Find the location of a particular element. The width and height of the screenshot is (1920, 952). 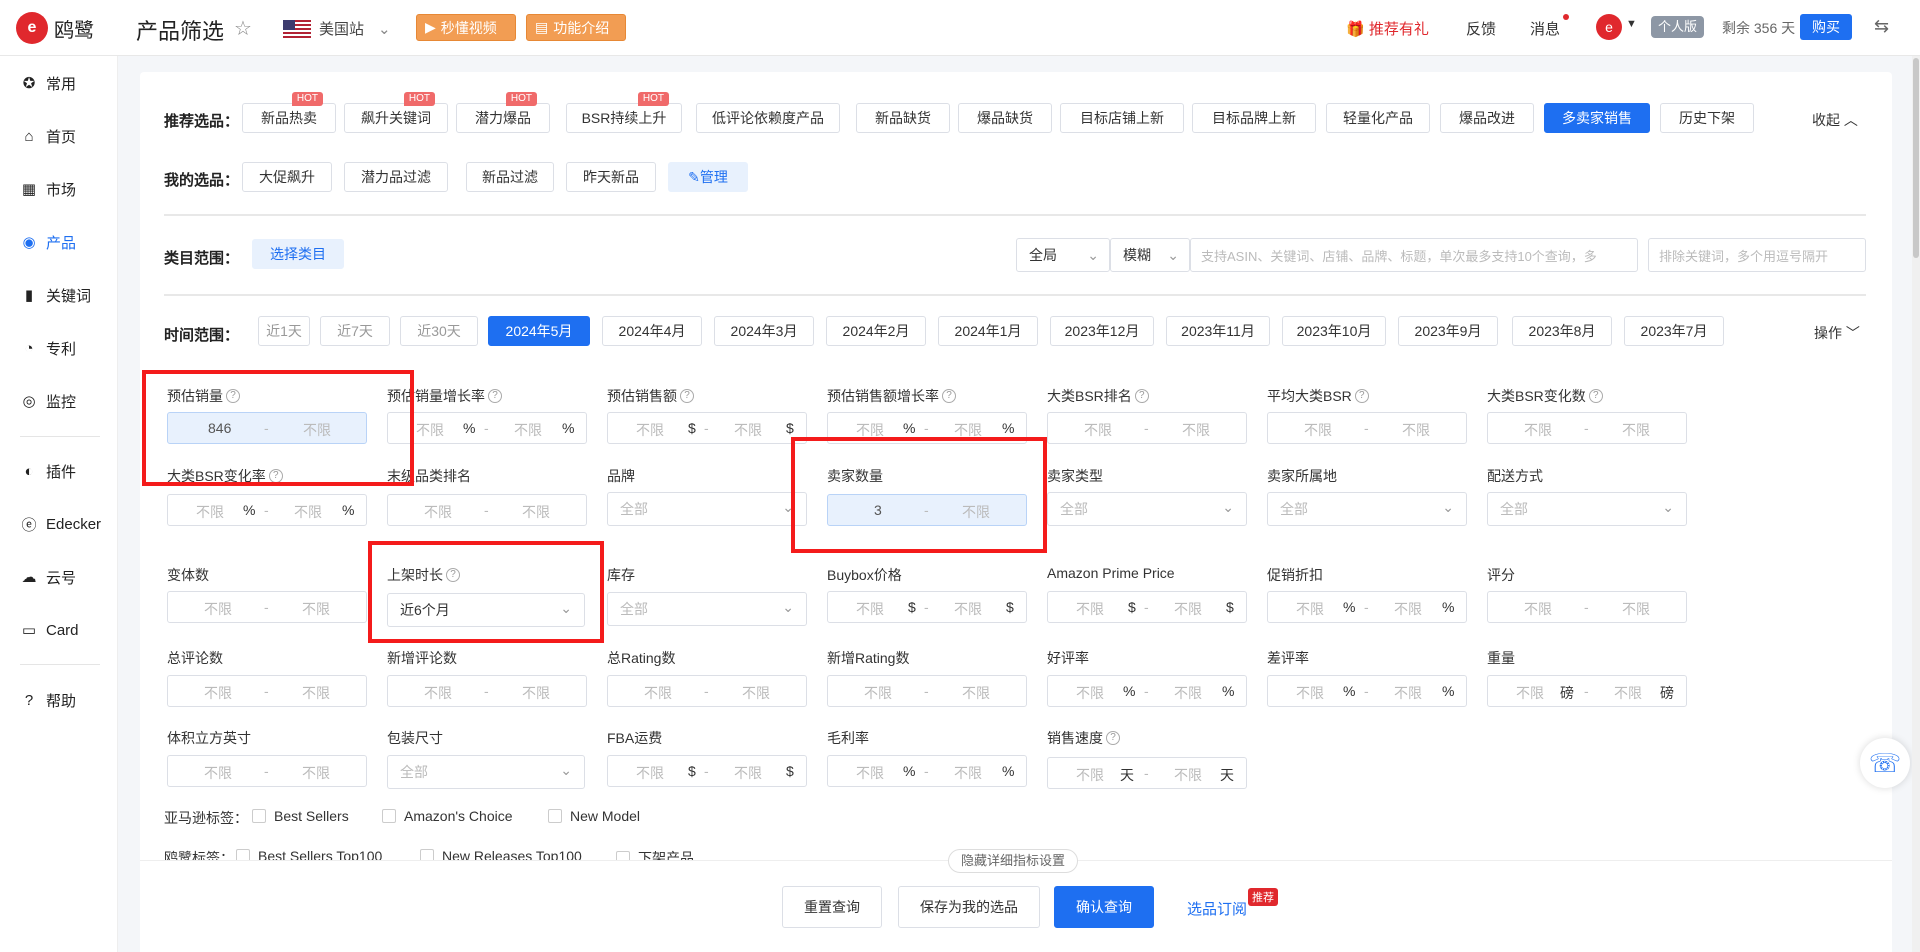

leaf-rank-range: 不限 - 不限 is located at coordinates (487, 510).